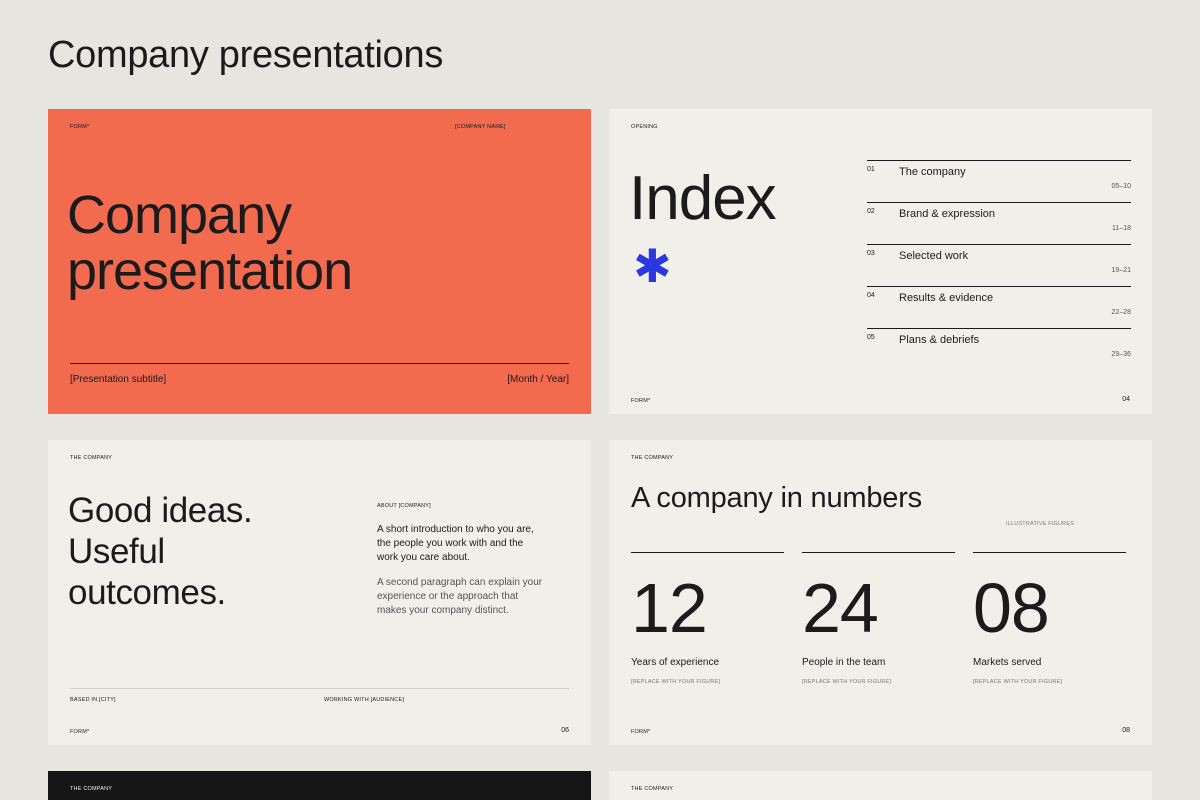 The height and width of the screenshot is (800, 1200). Describe the element at coordinates (999, 223) in the screenshot. I see `index-item: 02 Brand & expression 11–18` at that location.